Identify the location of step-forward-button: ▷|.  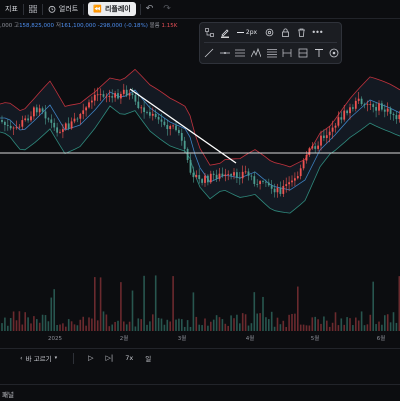
(110, 358).